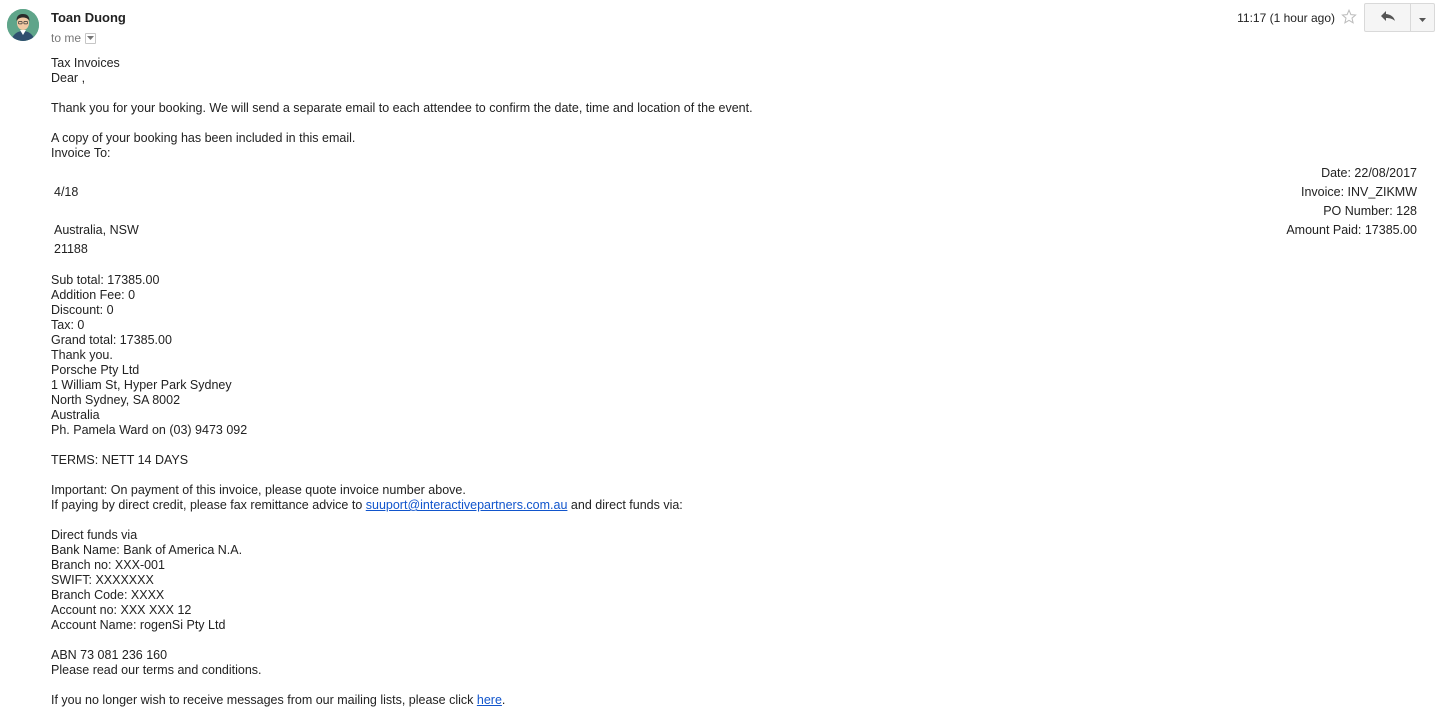  I want to click on closing-thanks: Thank you., so click(82, 355).